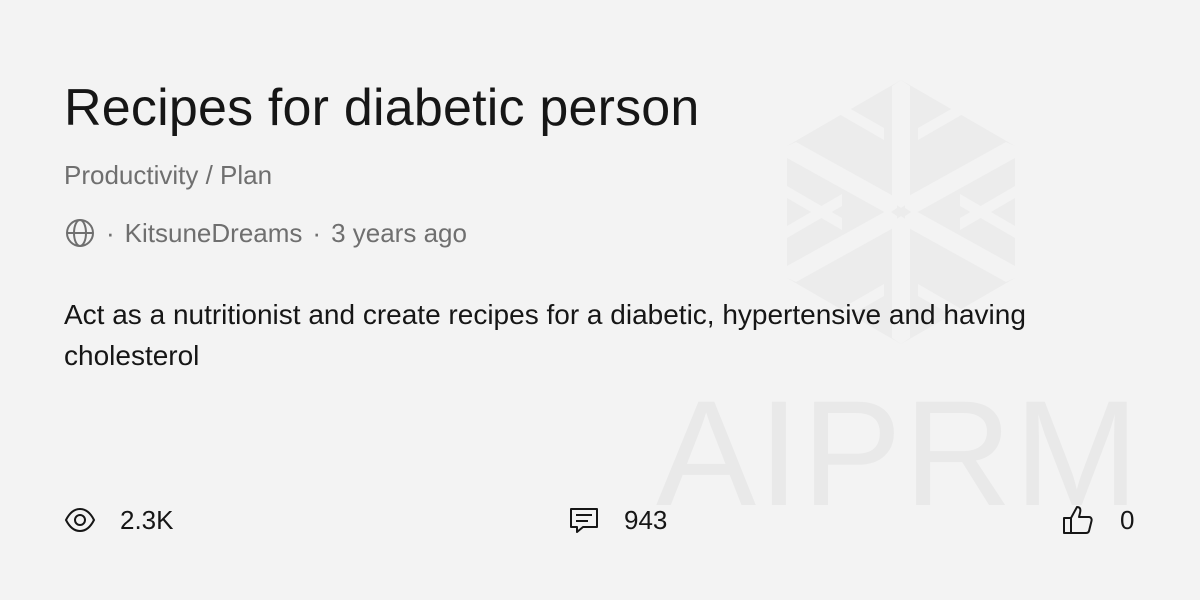 This screenshot has height=600, width=1200. What do you see at coordinates (80, 233) in the screenshot?
I see `globe-icon` at bounding box center [80, 233].